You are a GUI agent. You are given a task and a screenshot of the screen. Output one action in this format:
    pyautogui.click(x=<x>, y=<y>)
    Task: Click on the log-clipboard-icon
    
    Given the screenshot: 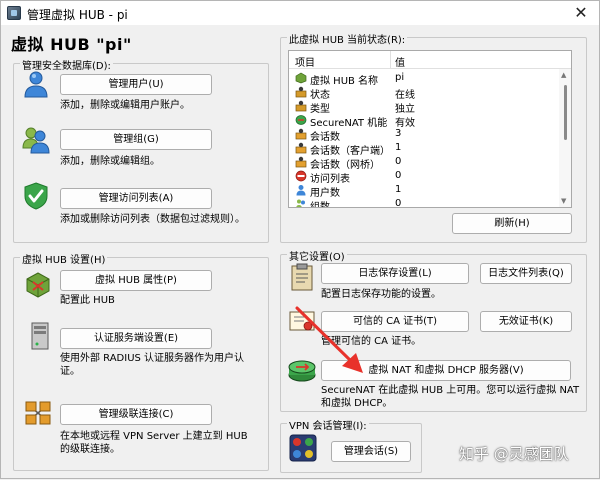 What is the action you would take?
    pyautogui.click(x=302, y=277)
    